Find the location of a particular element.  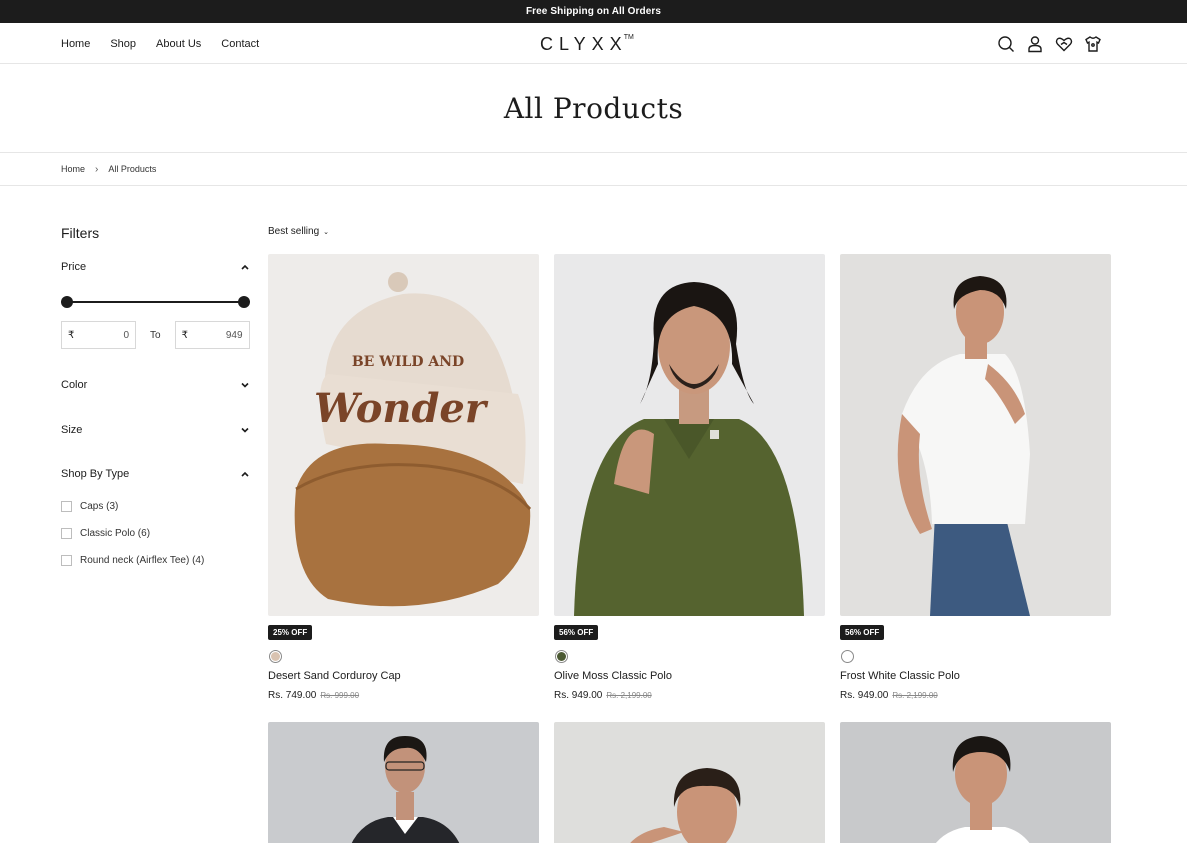

product-name: Olive Moss Classic Polo is located at coordinates (613, 676).